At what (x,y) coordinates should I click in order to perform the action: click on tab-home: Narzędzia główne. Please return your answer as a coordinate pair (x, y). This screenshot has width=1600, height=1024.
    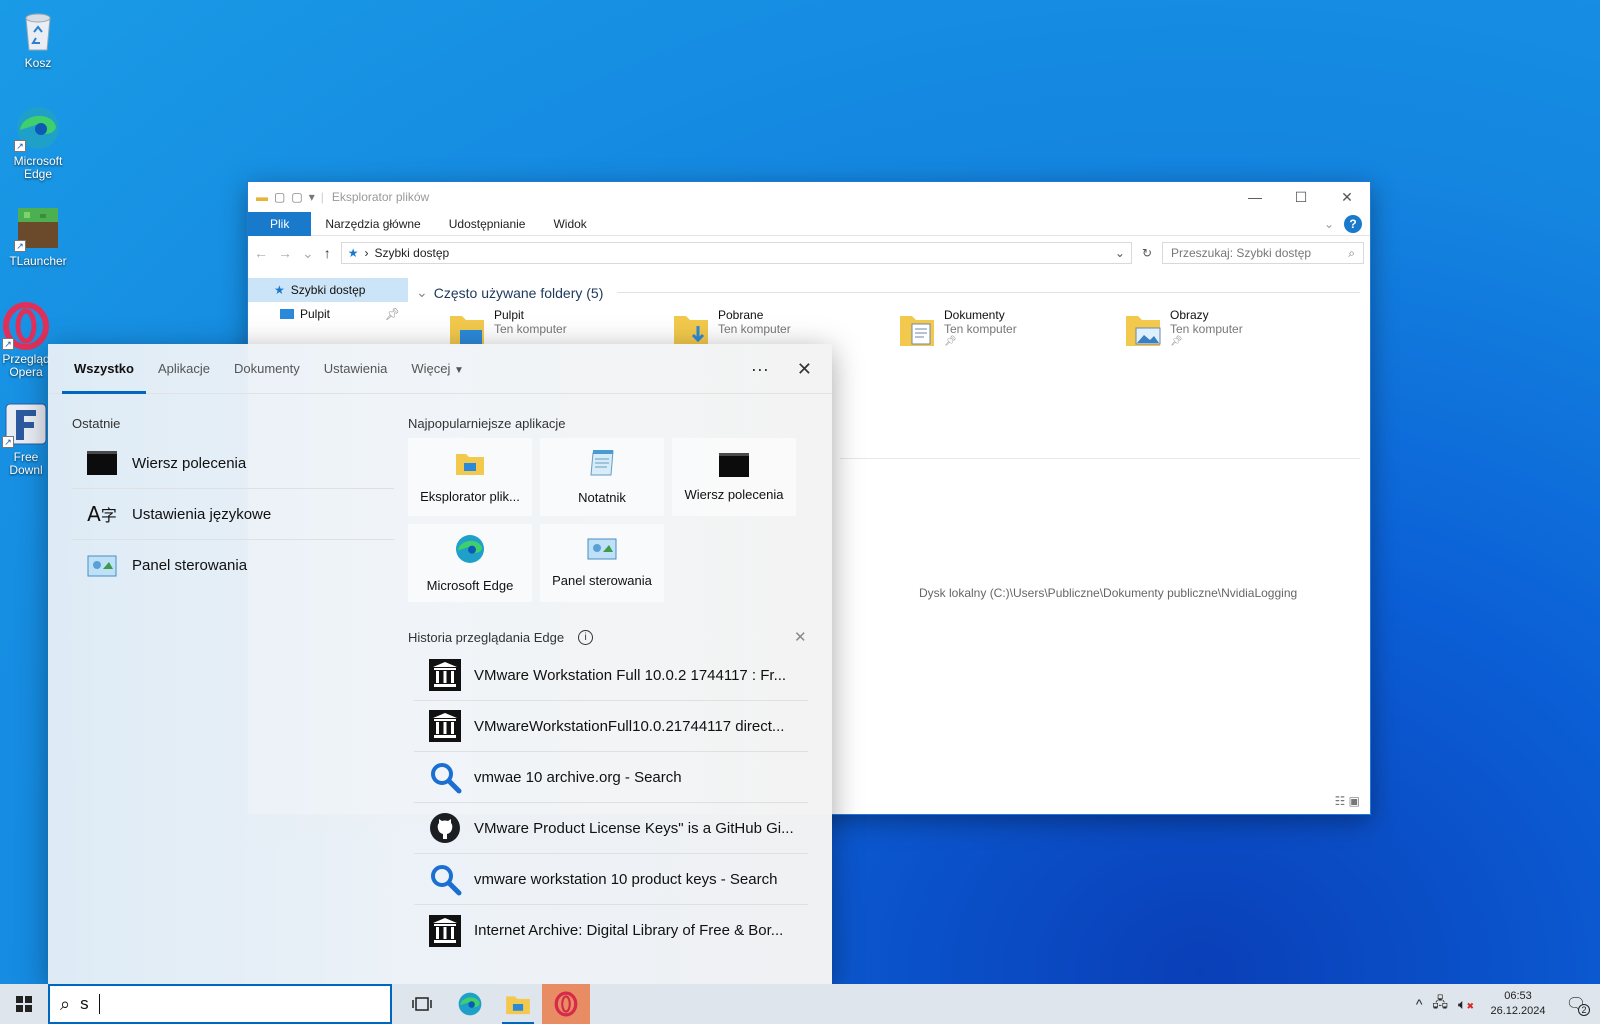
    Looking at the image, I should click on (372, 224).